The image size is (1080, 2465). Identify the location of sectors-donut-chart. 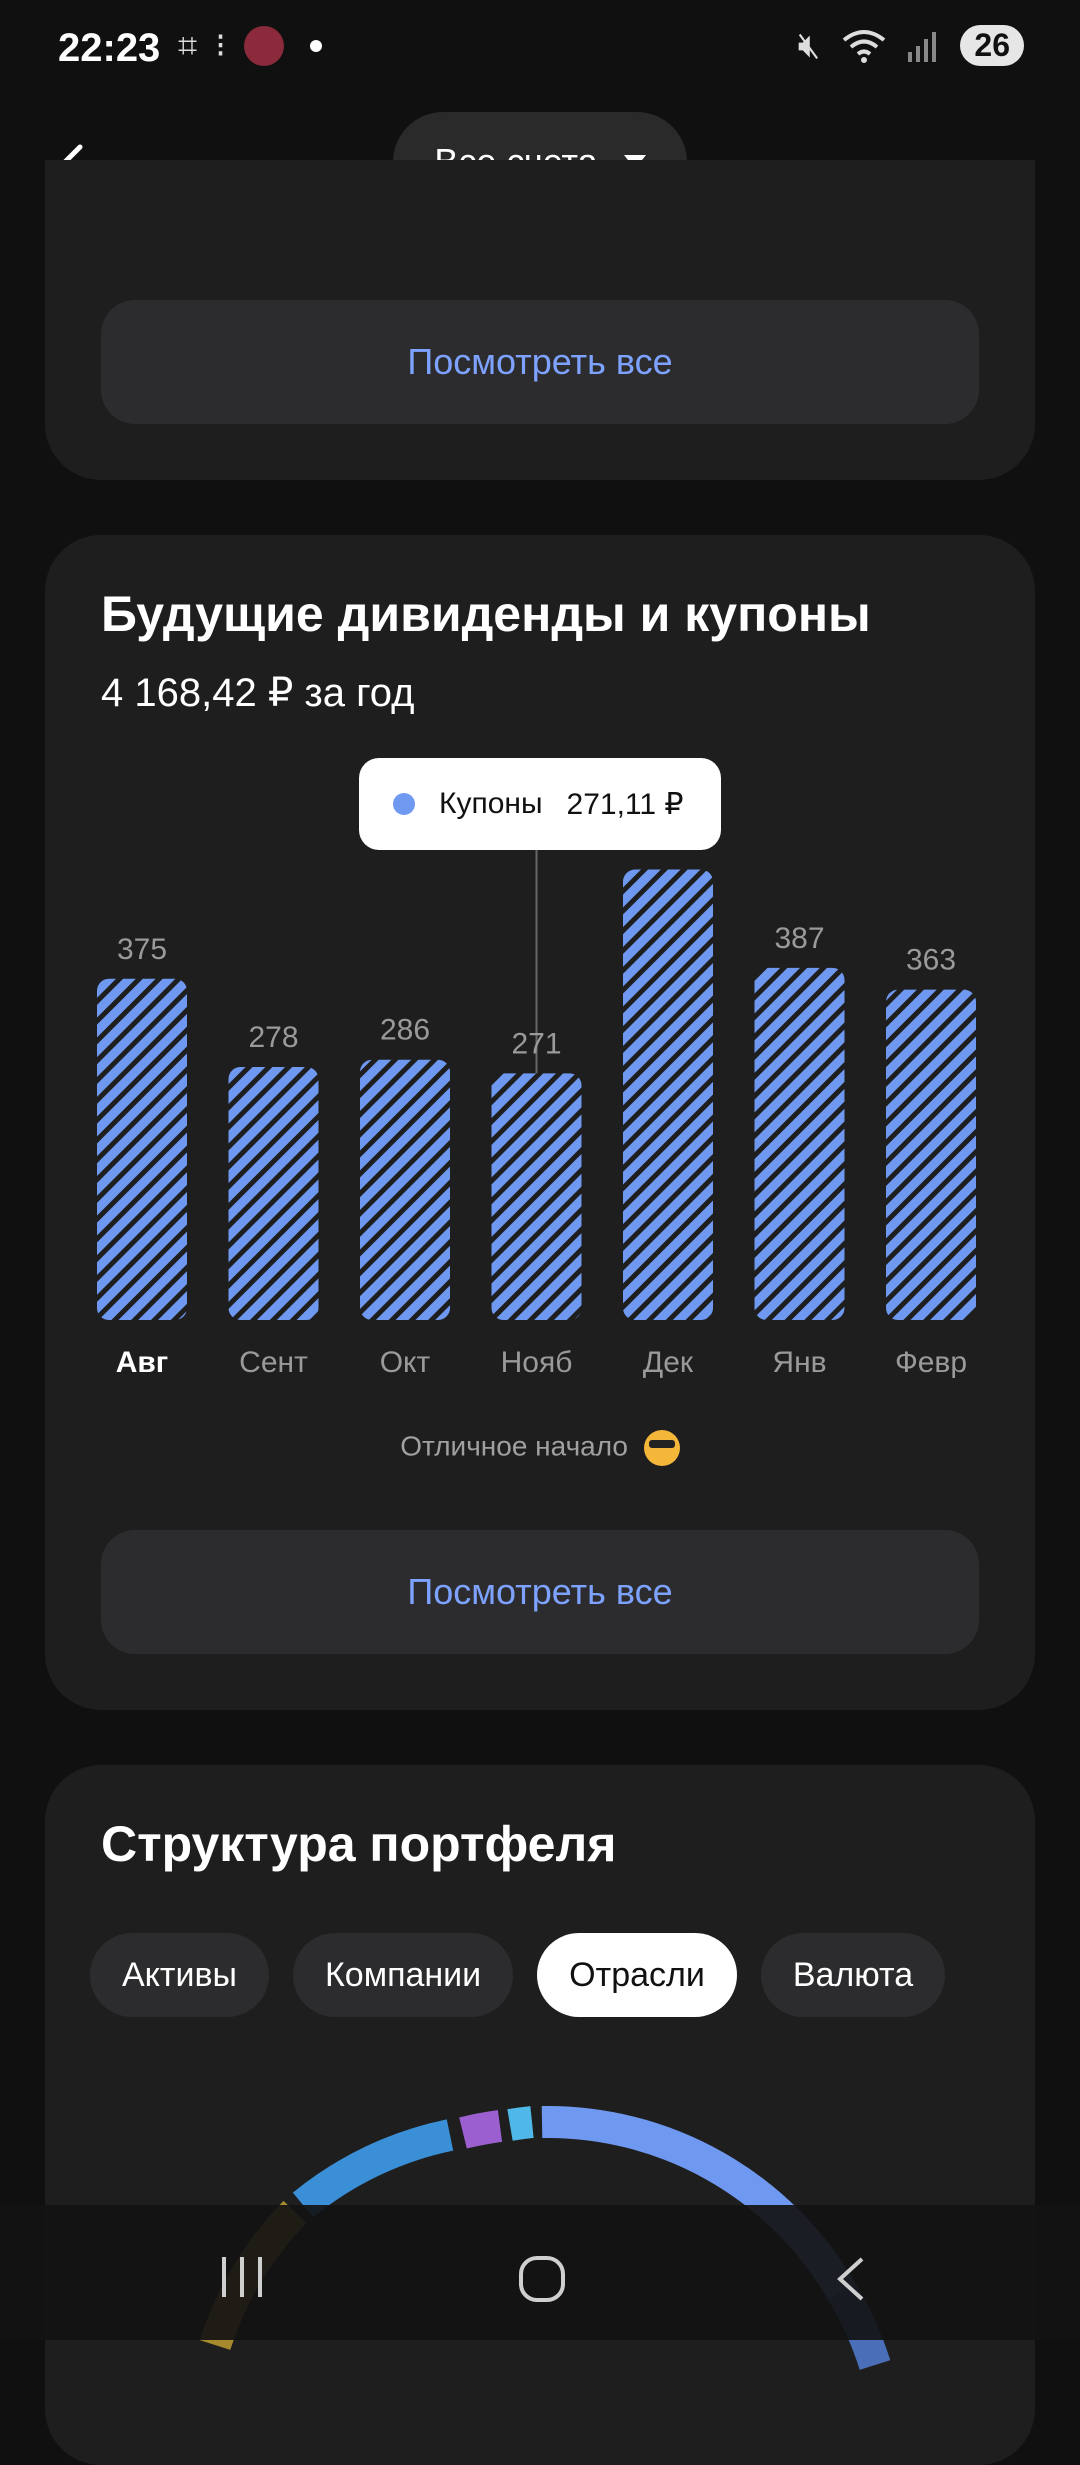
(545, 2238).